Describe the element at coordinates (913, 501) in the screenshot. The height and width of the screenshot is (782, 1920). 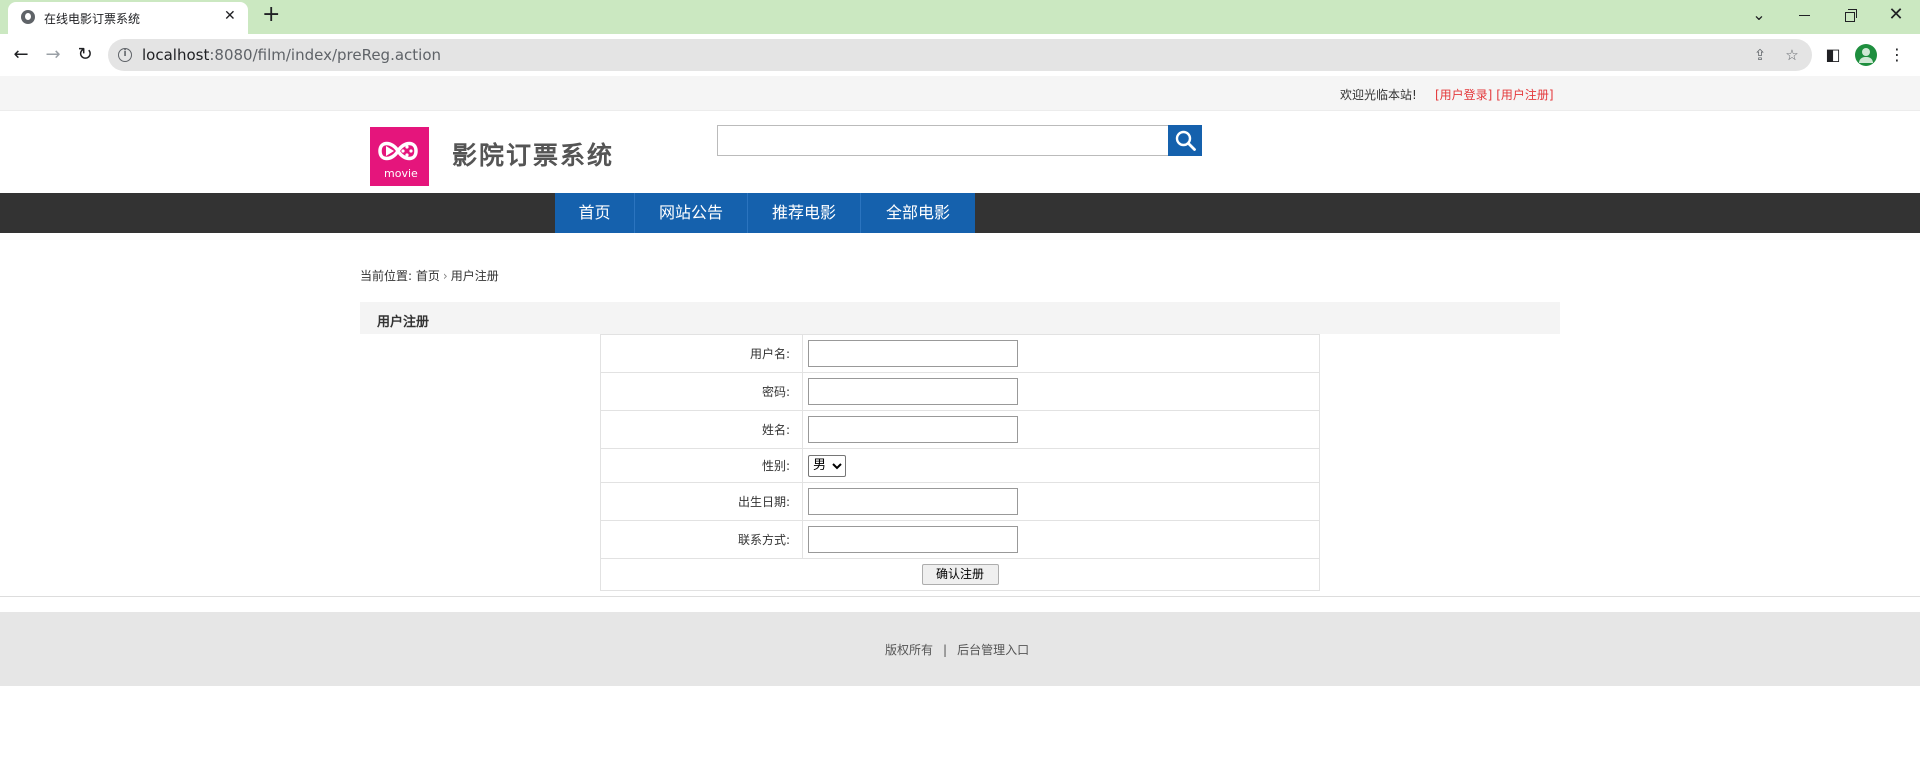
I see `birthday-input` at that location.